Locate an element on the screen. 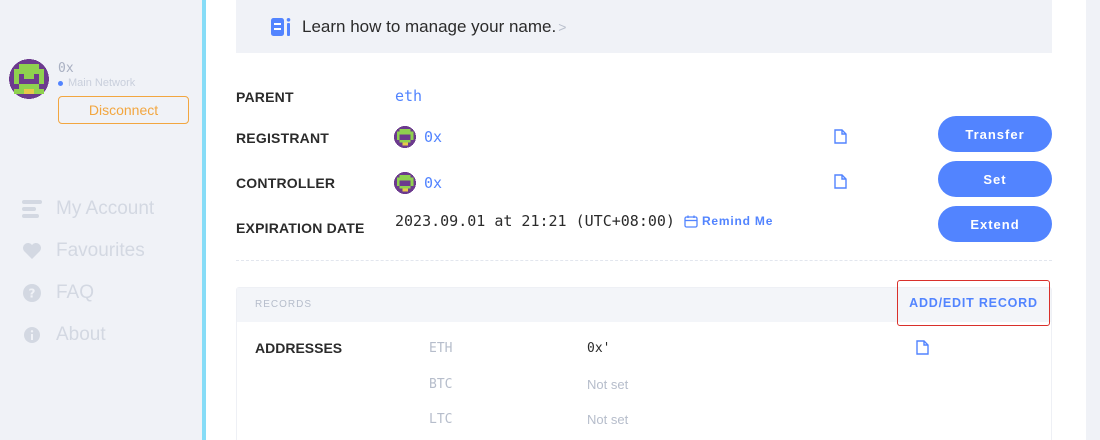  info-icon is located at coordinates (32, 335).